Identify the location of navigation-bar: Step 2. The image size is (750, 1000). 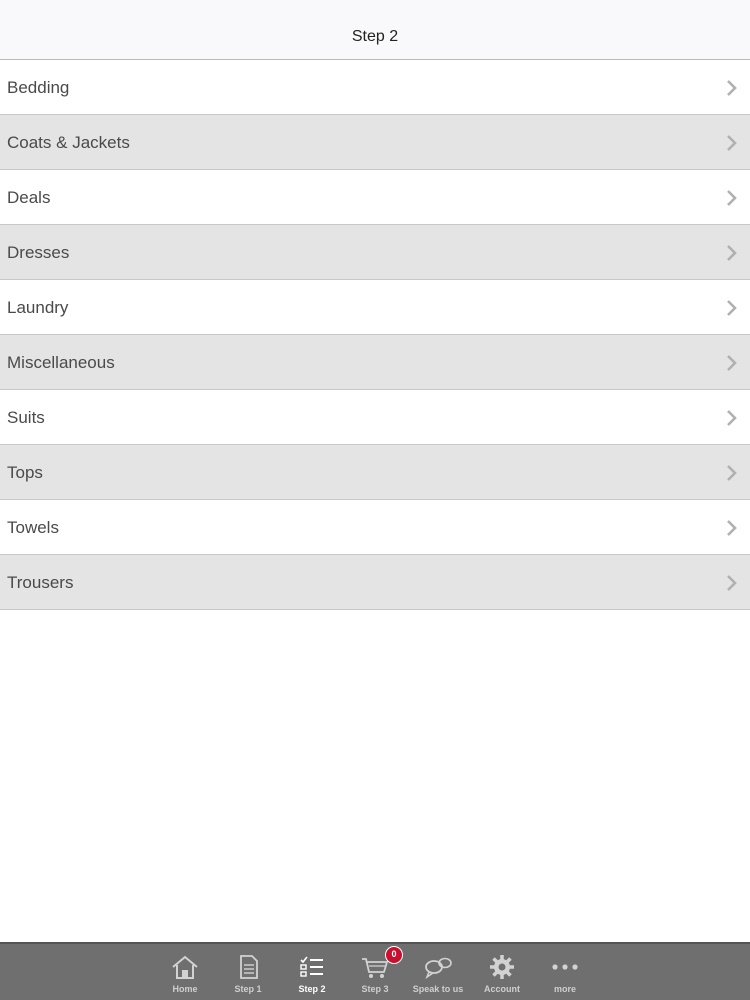
(375, 30).